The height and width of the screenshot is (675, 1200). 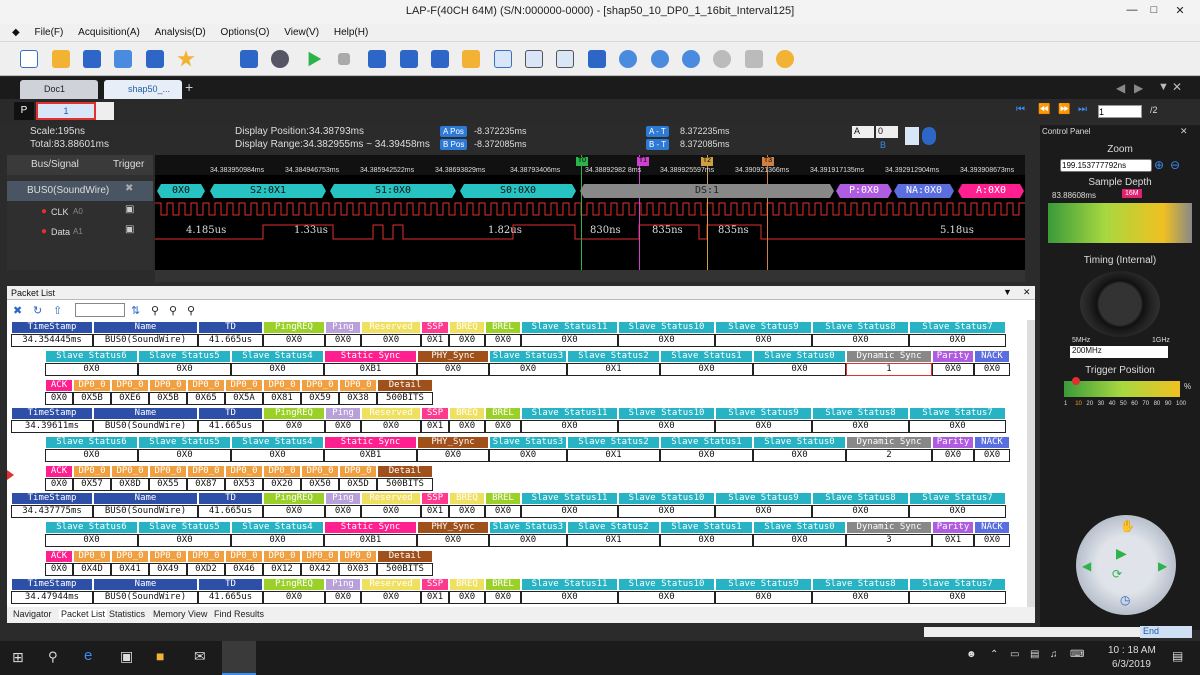 I want to click on menu-help: Help(H), so click(x=351, y=31).